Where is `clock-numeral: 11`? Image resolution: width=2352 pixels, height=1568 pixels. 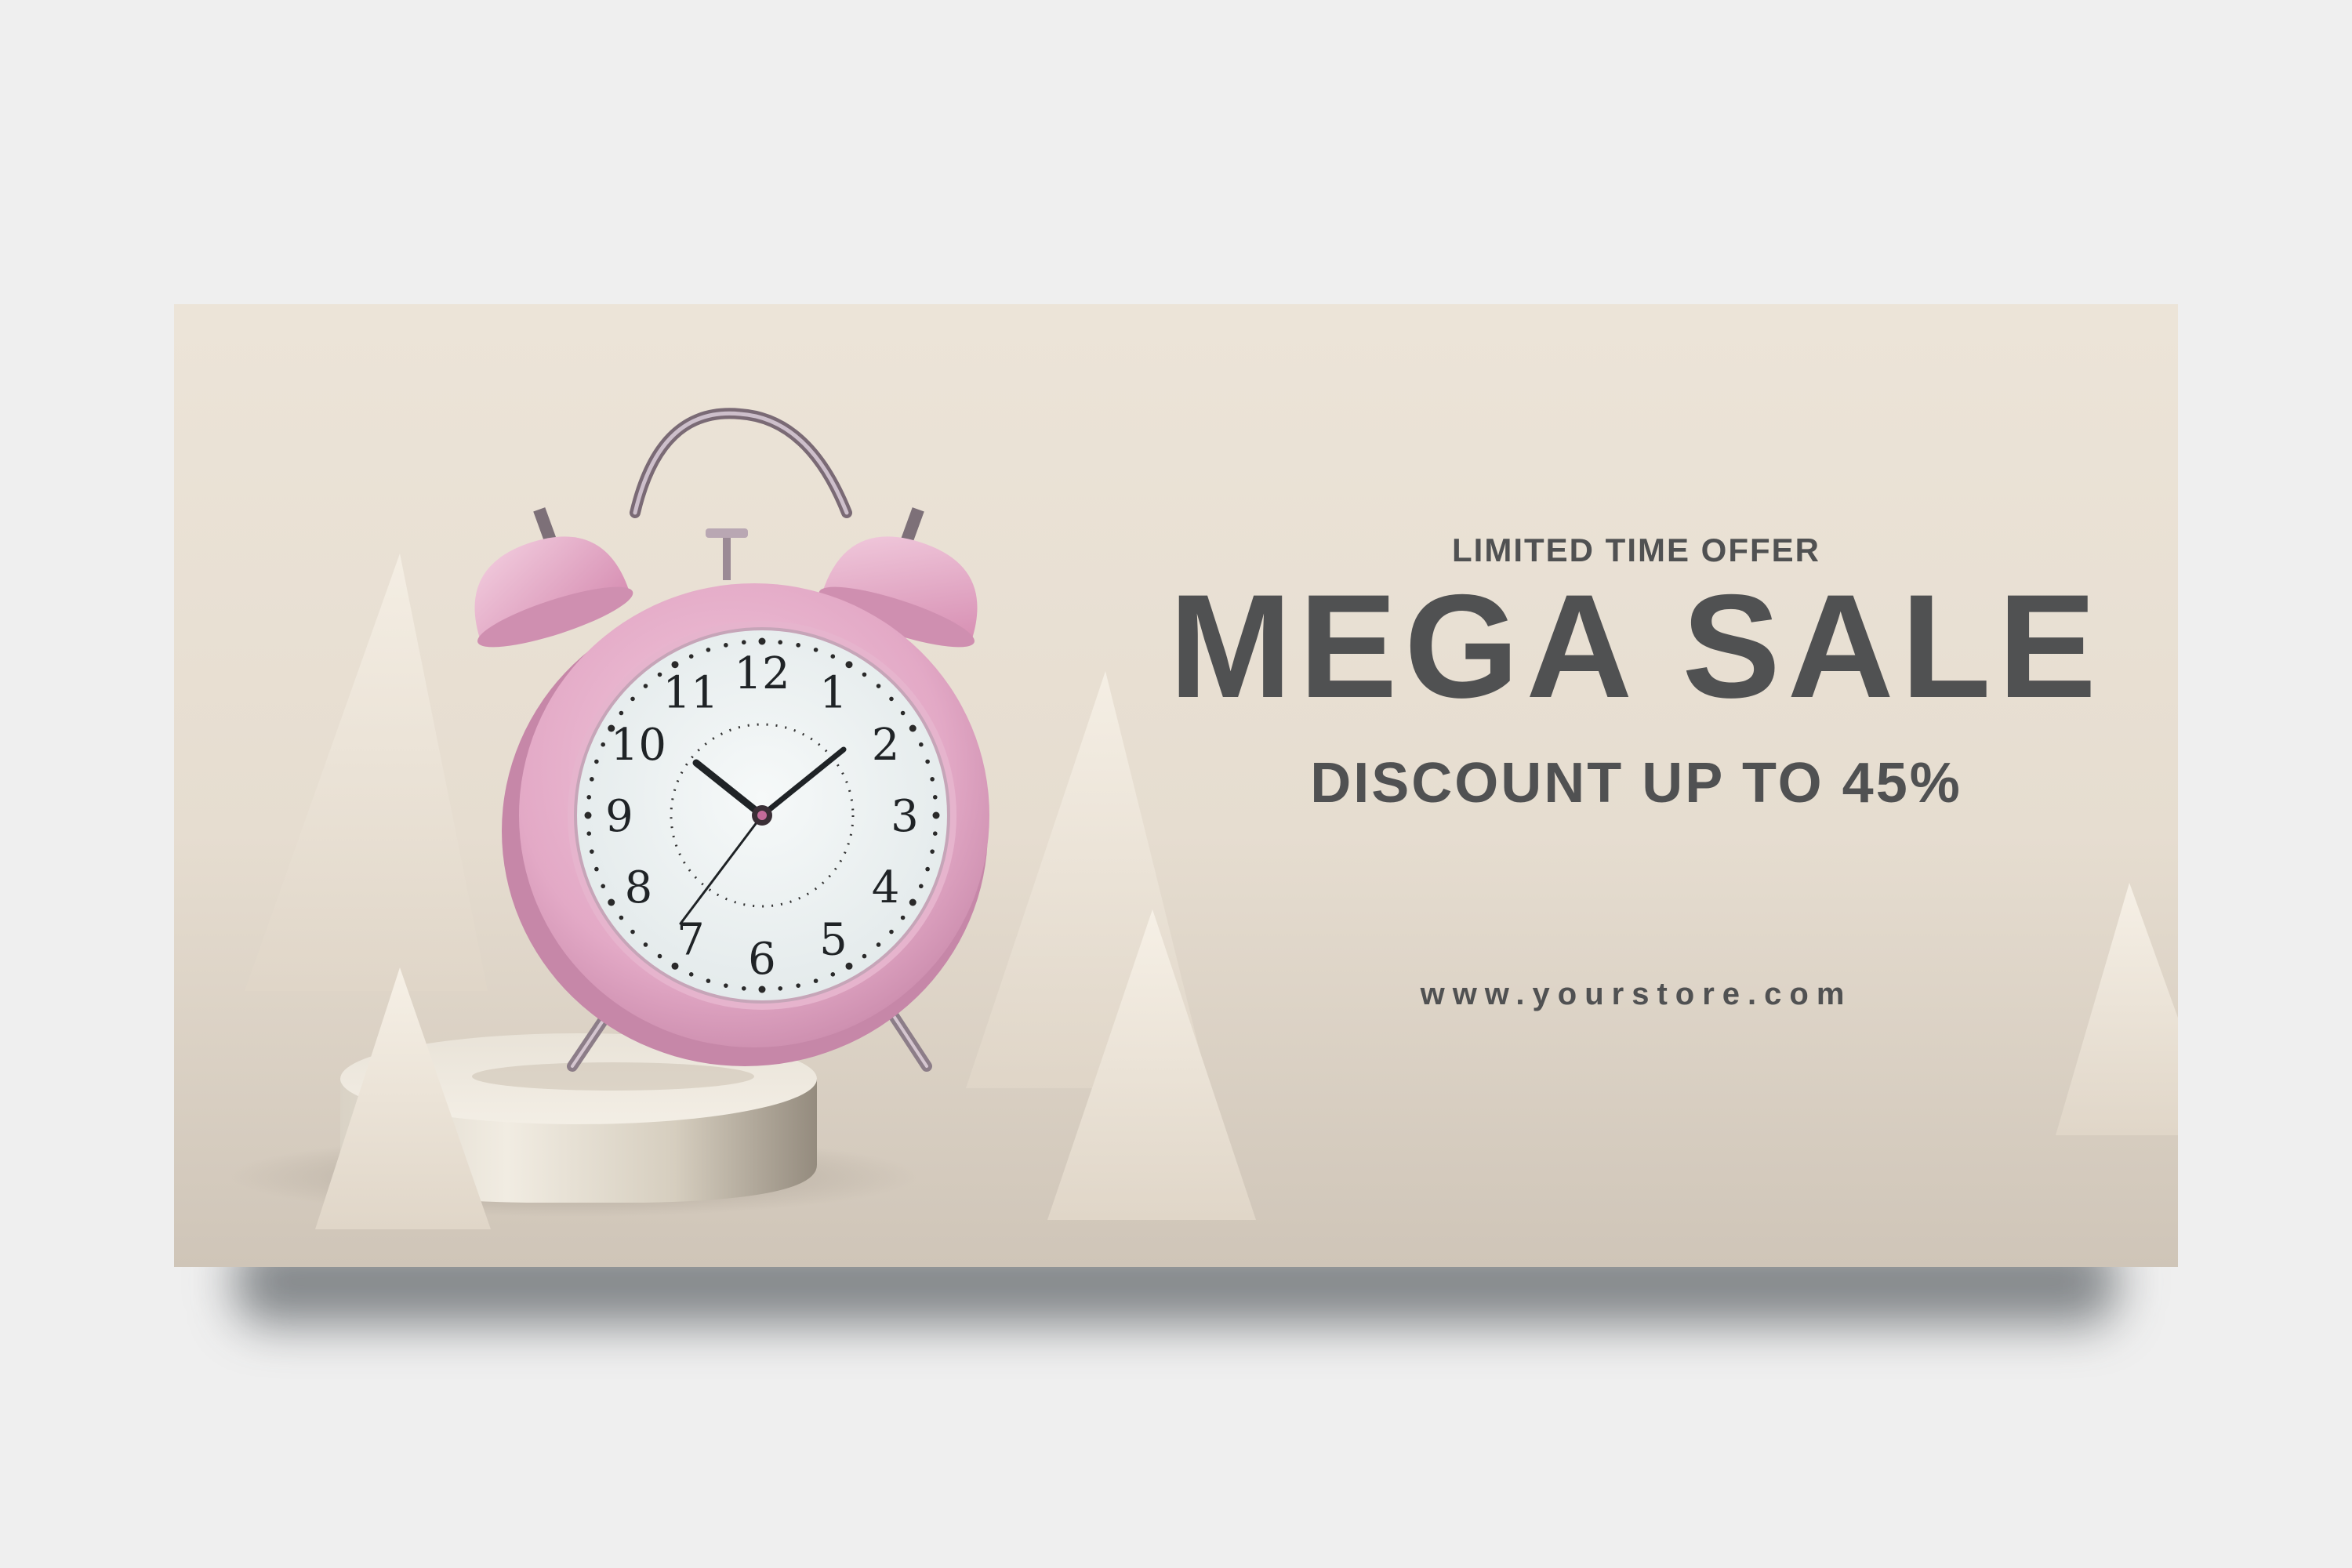
clock-numeral: 11 is located at coordinates (690, 692).